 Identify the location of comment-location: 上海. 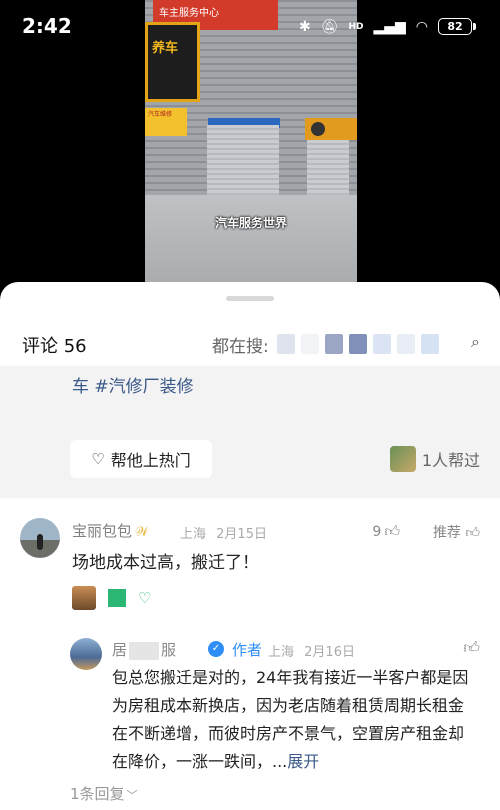
(193, 534).